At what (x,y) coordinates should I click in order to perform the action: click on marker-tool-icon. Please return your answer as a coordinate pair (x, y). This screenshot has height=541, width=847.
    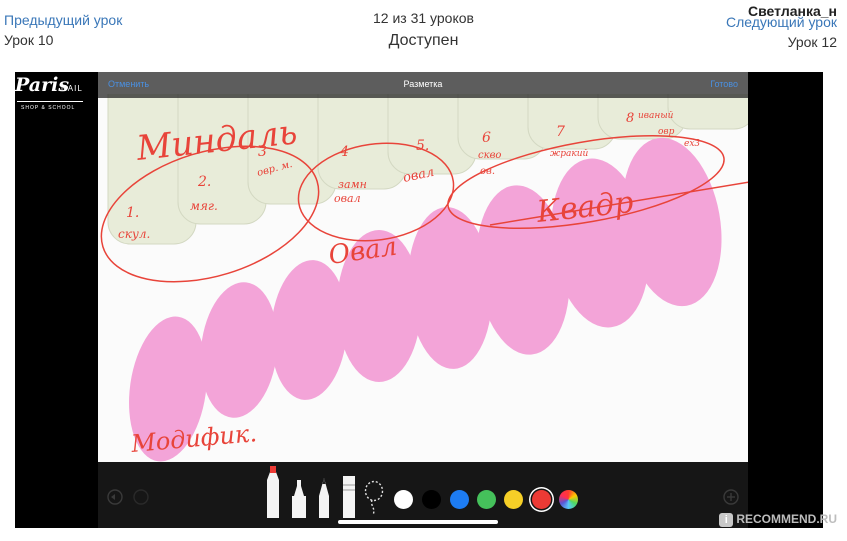
    Looking at the image, I should click on (299, 499).